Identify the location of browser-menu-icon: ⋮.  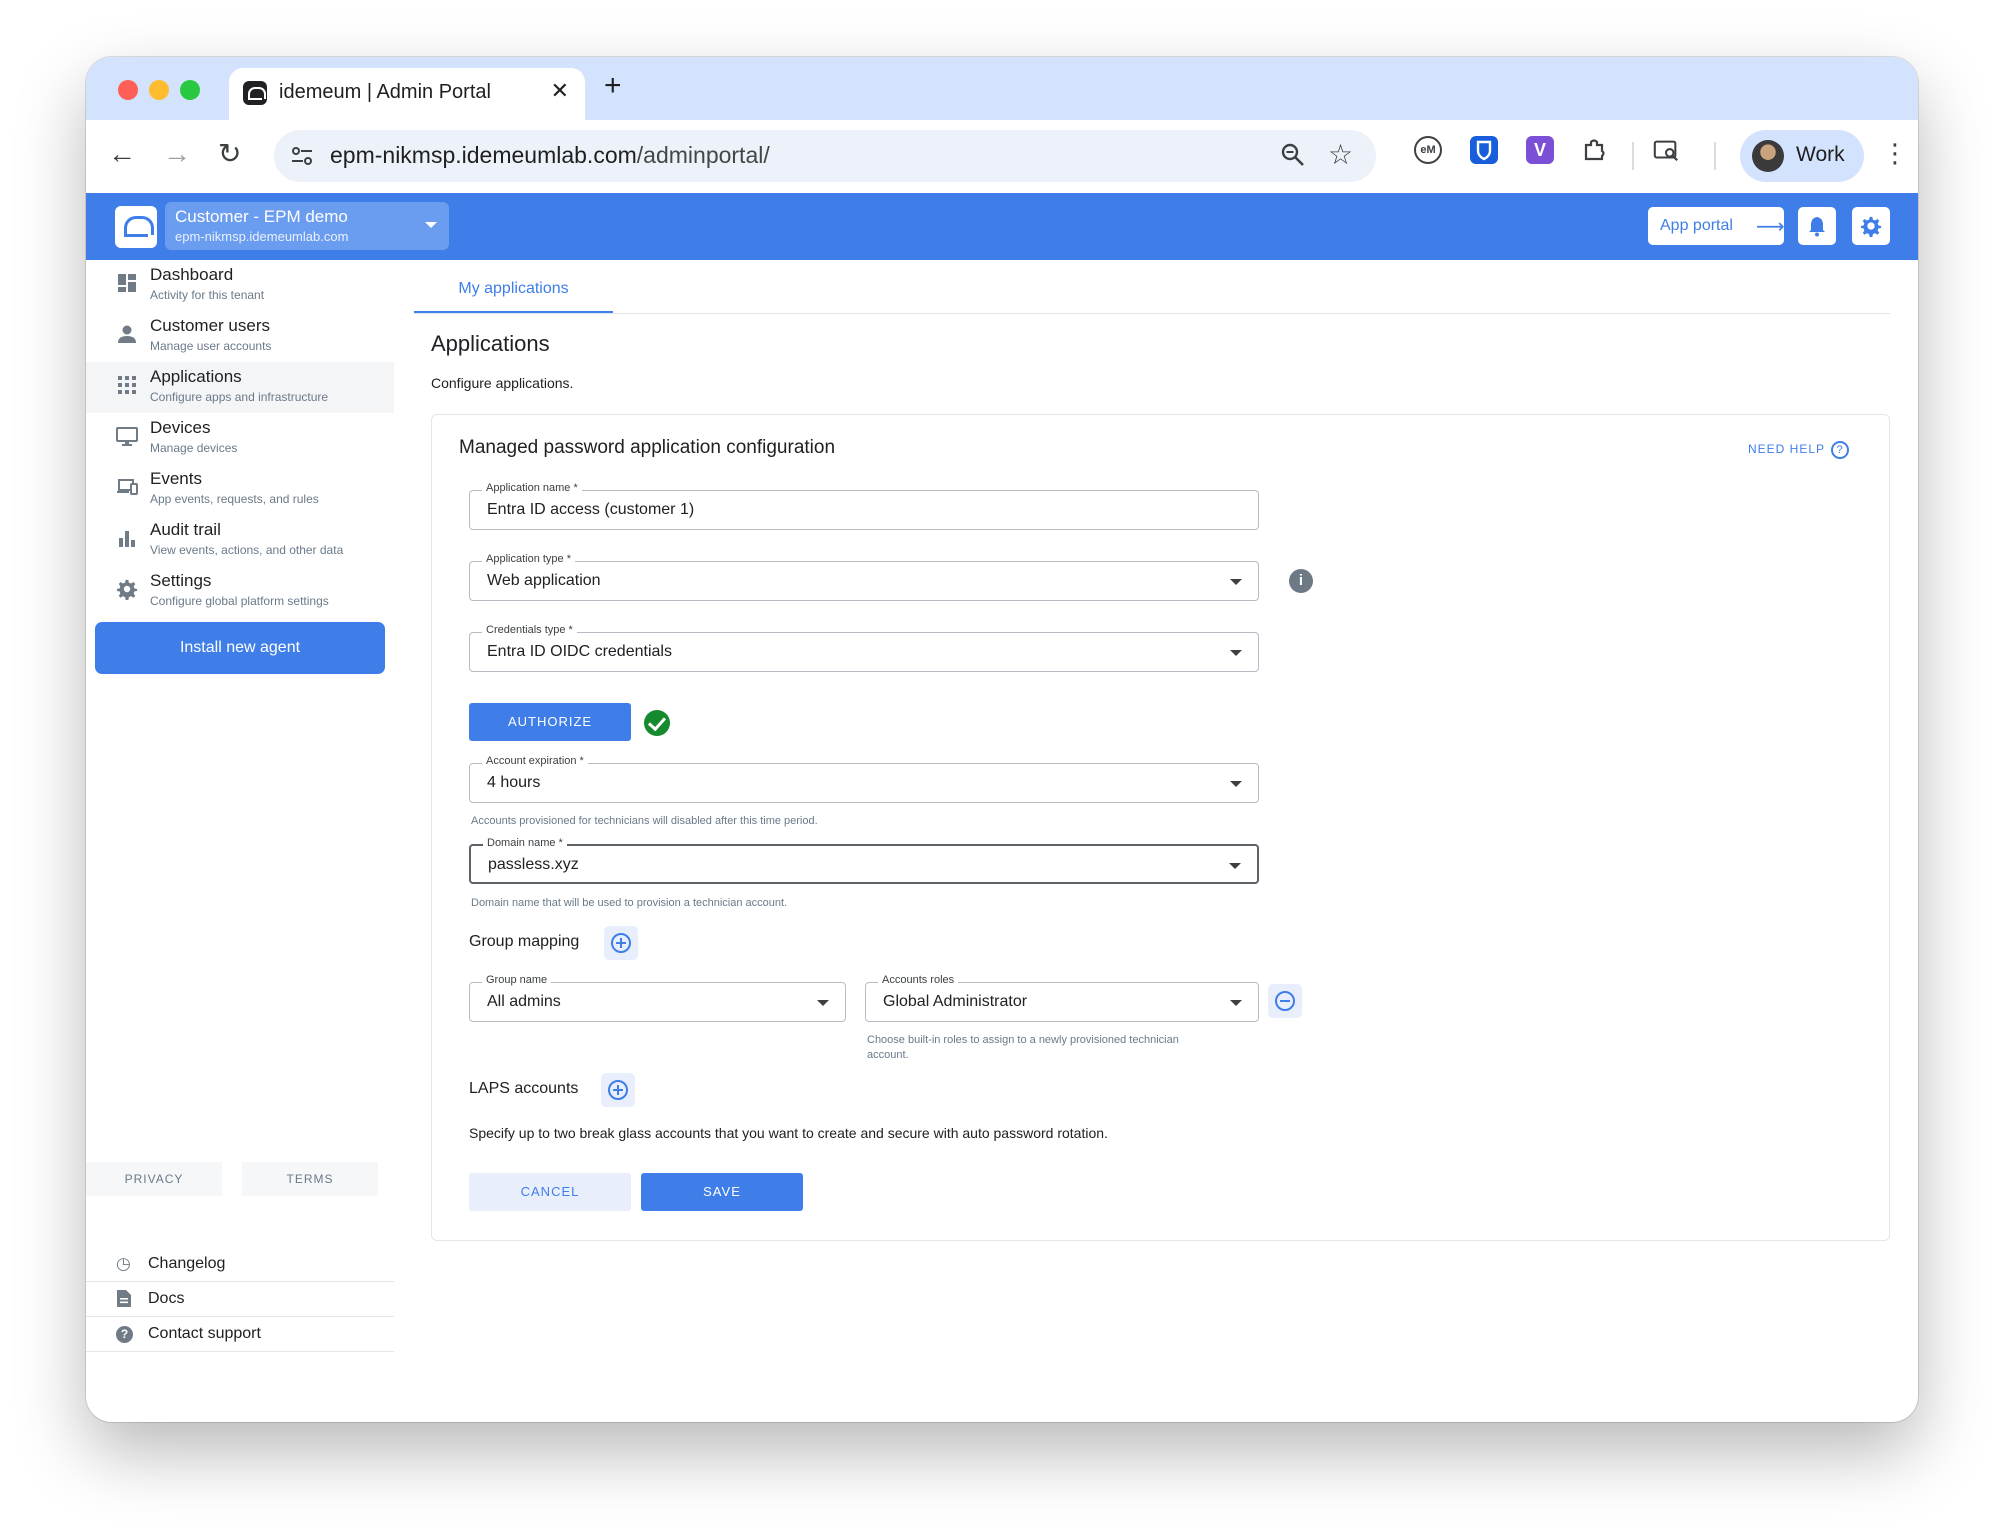
(1895, 153).